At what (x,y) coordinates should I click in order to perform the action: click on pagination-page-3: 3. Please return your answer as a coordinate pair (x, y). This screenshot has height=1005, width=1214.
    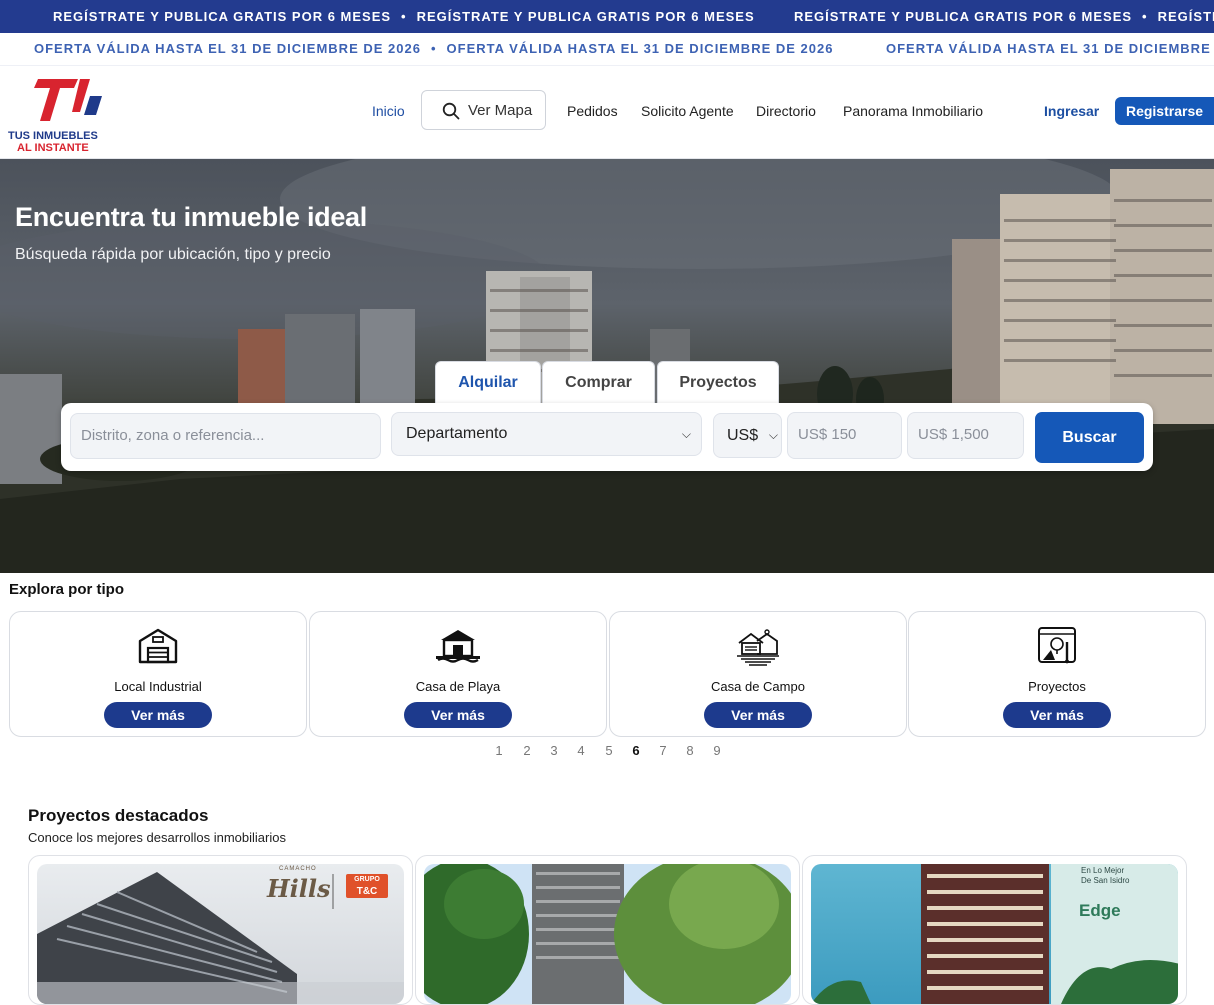
    Looking at the image, I should click on (554, 750).